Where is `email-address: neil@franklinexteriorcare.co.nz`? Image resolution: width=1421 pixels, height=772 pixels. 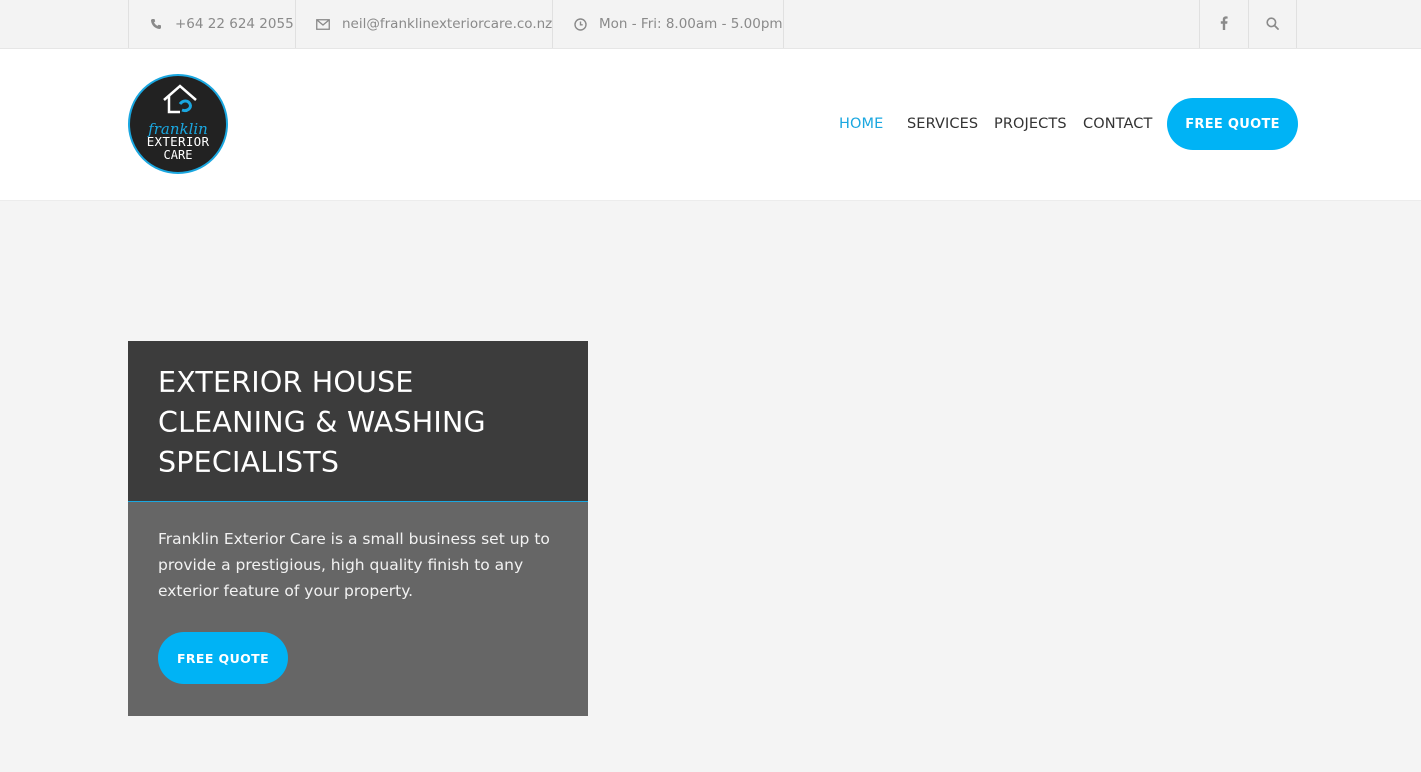
email-address: neil@franklinexteriorcare.co.nz is located at coordinates (447, 24).